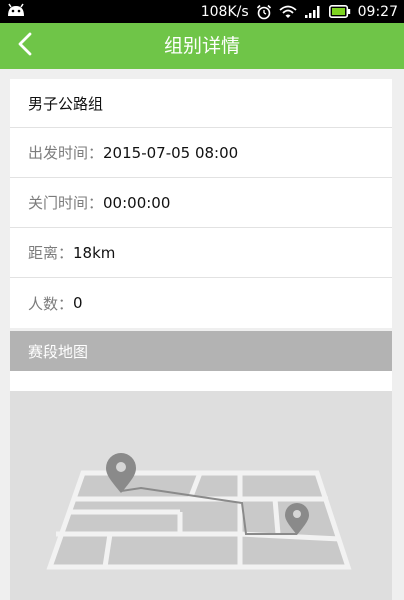  I want to click on network-speed: 108K/s, so click(224, 11).